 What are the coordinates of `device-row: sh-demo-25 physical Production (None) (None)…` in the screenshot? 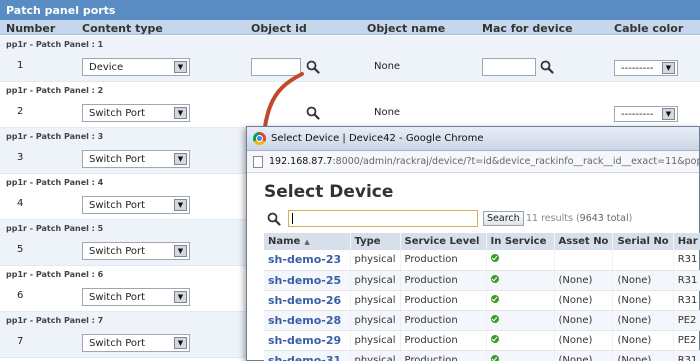 It's located at (482, 280).